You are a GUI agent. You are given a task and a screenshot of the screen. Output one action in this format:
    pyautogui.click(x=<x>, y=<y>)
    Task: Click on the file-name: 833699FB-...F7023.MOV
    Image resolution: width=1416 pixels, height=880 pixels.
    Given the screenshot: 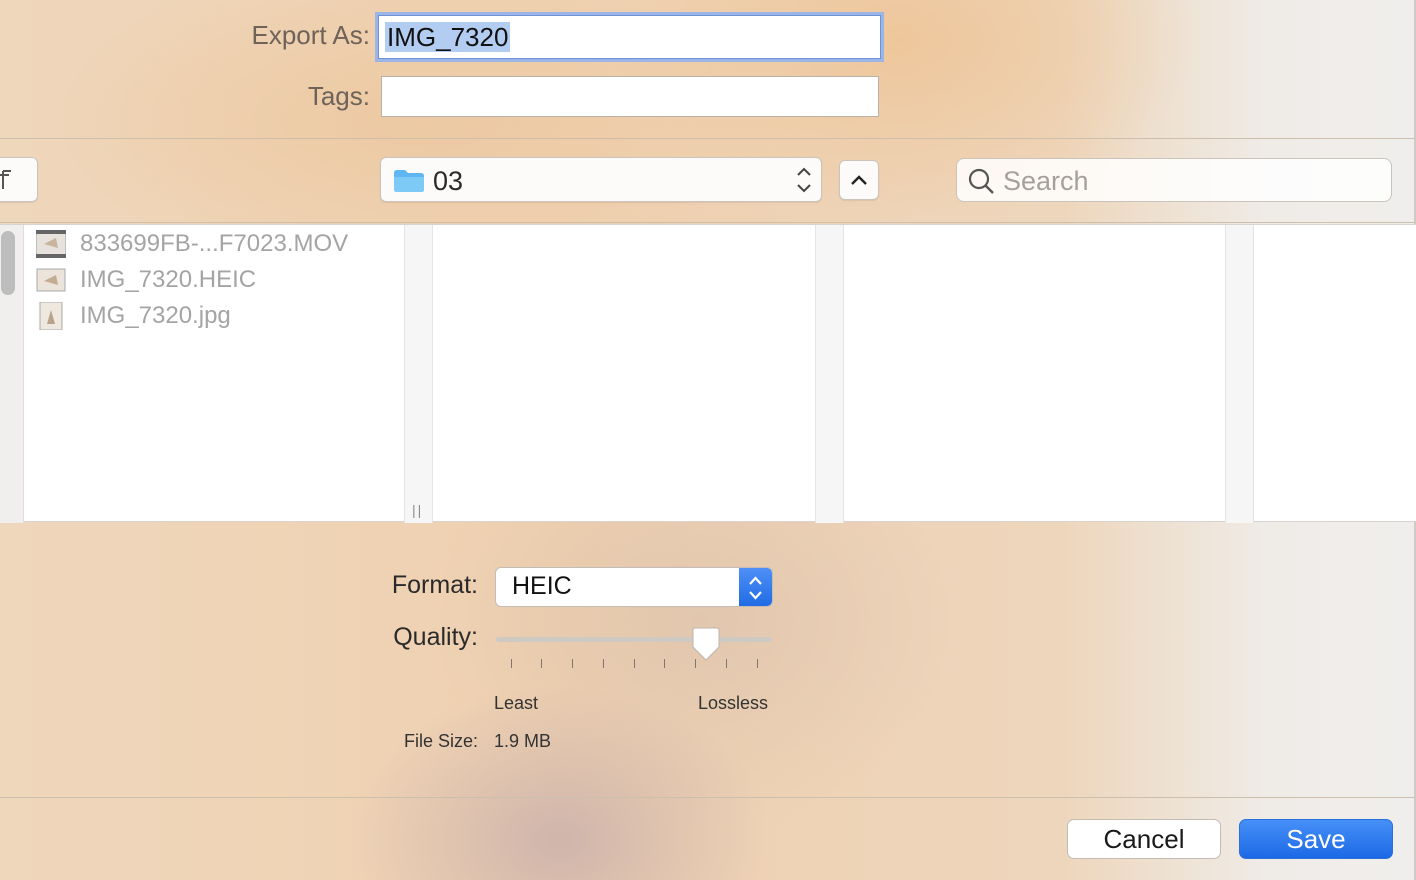 What is the action you would take?
    pyautogui.click(x=214, y=243)
    